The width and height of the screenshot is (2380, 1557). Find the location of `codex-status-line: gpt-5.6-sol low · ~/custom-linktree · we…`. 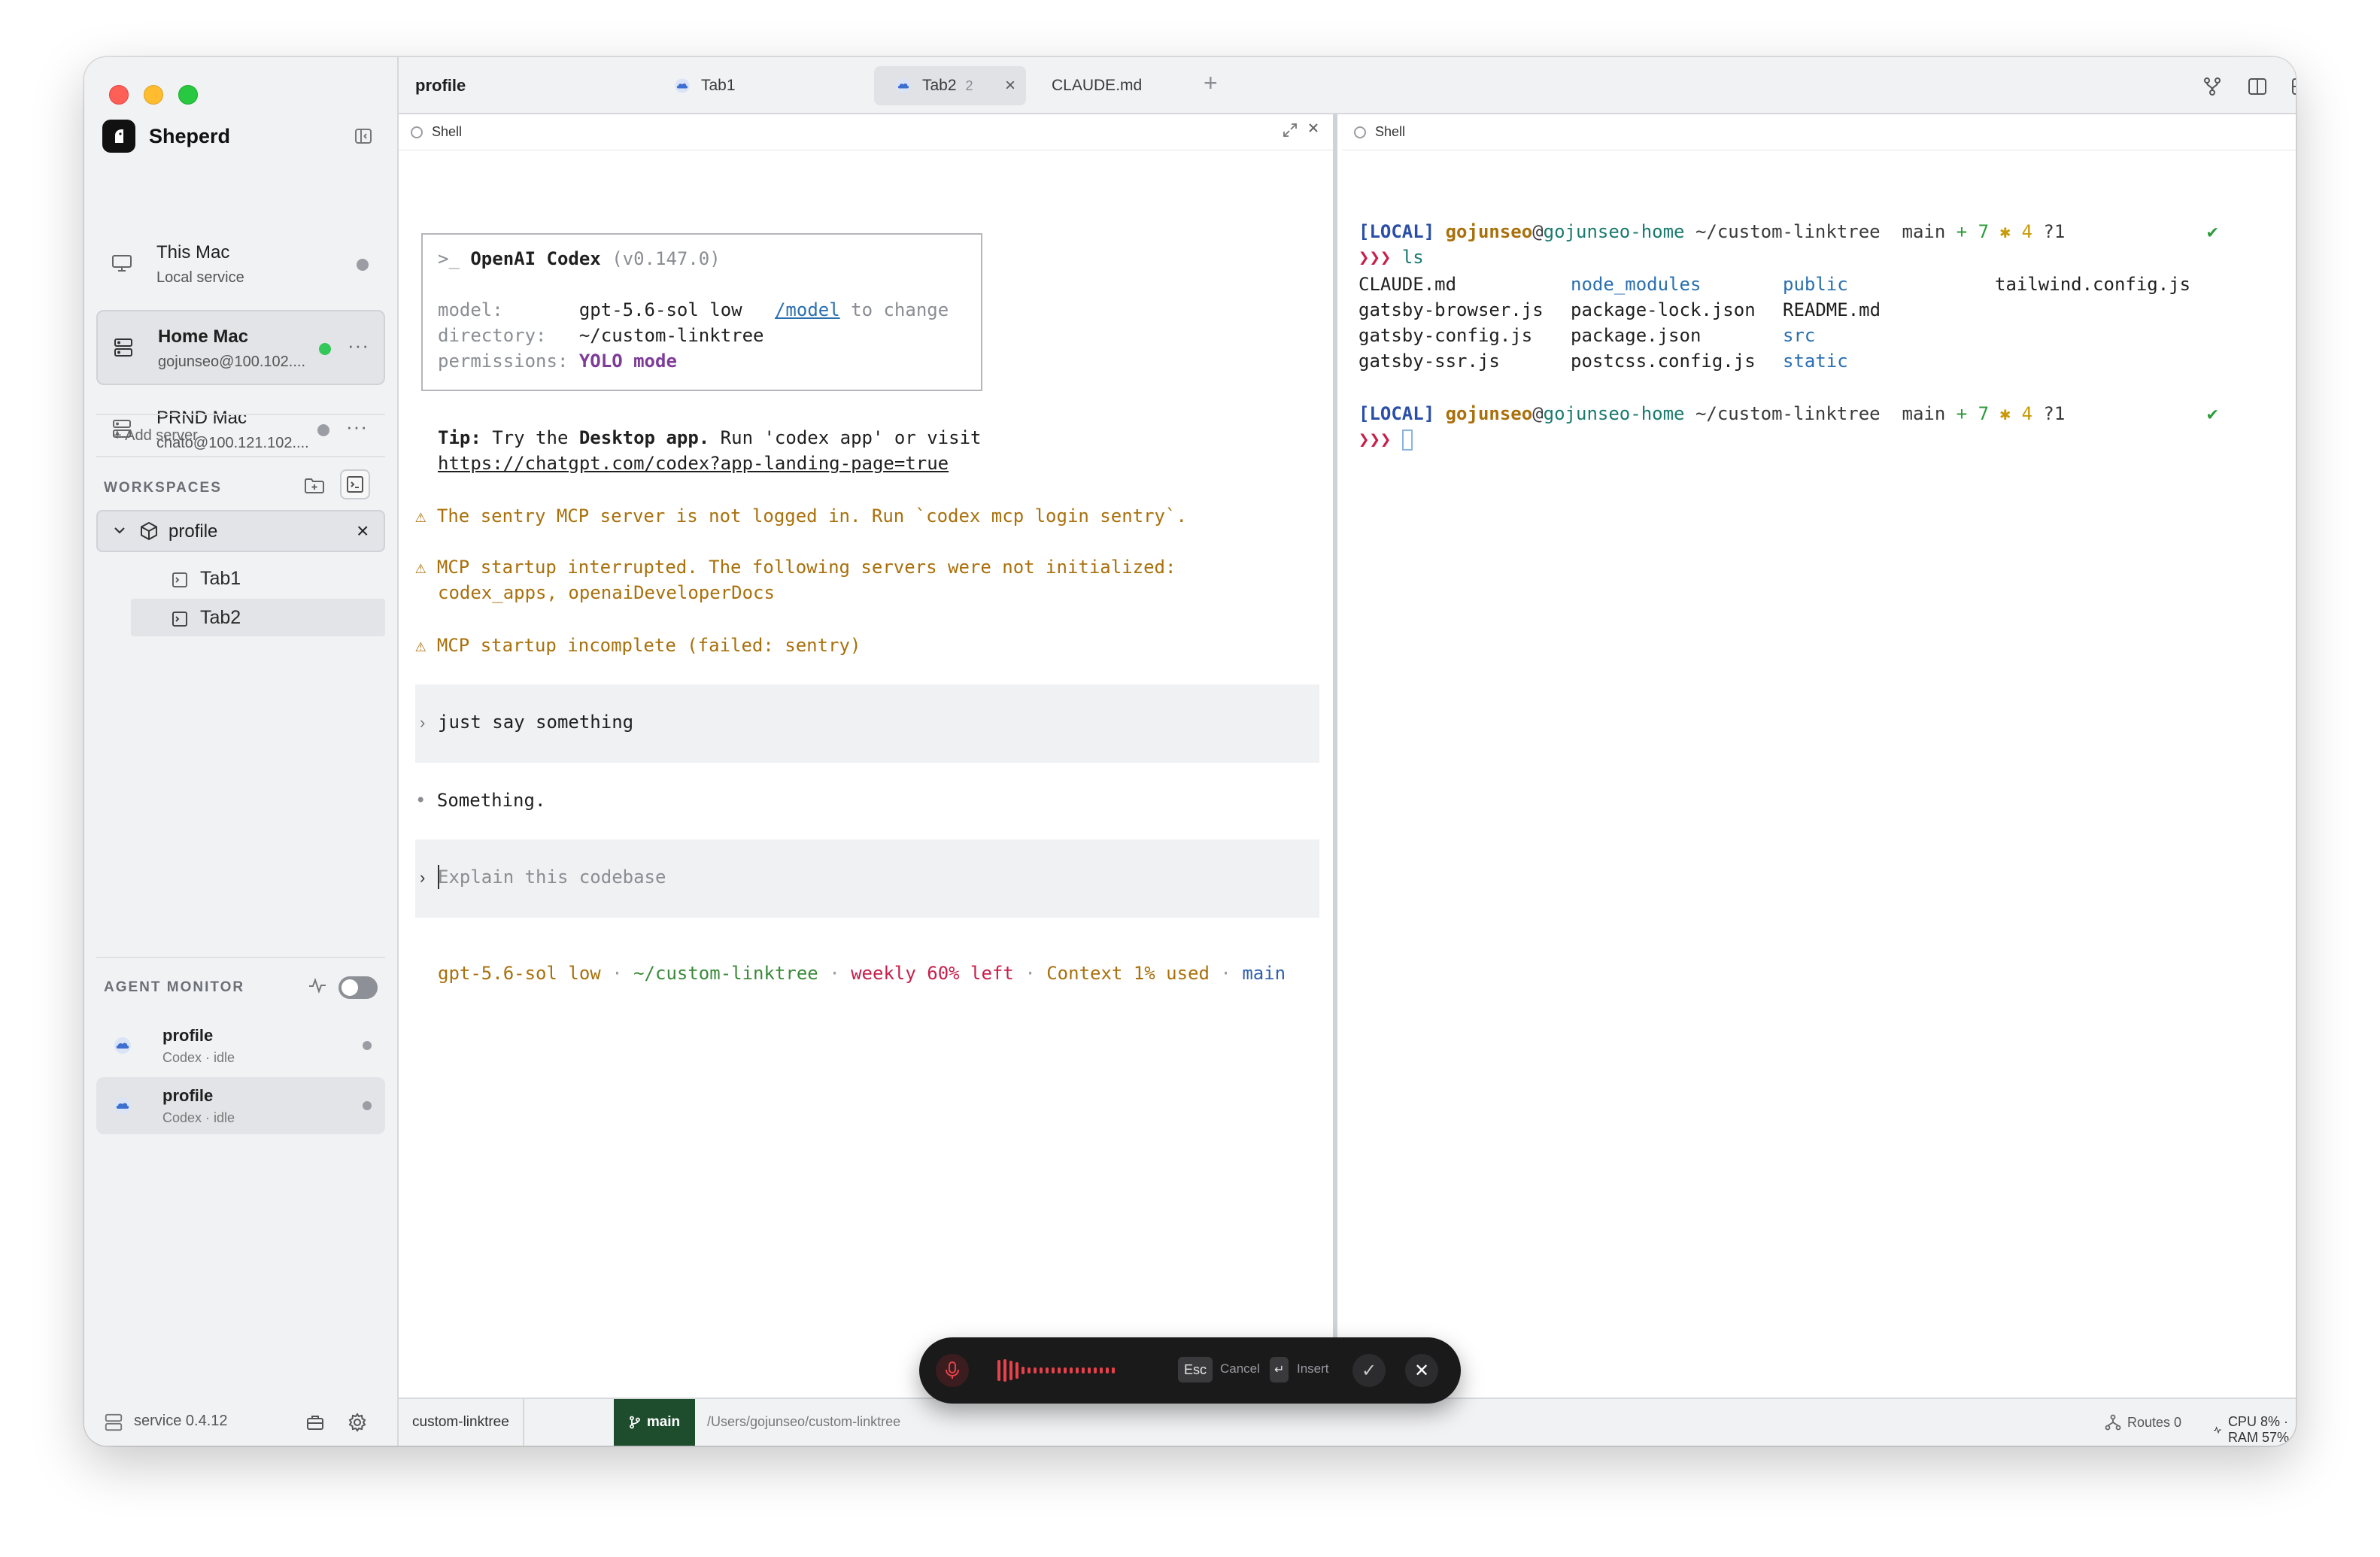

codex-status-line: gpt-5.6-sol low · ~/custom-linktree · we… is located at coordinates (862, 973).